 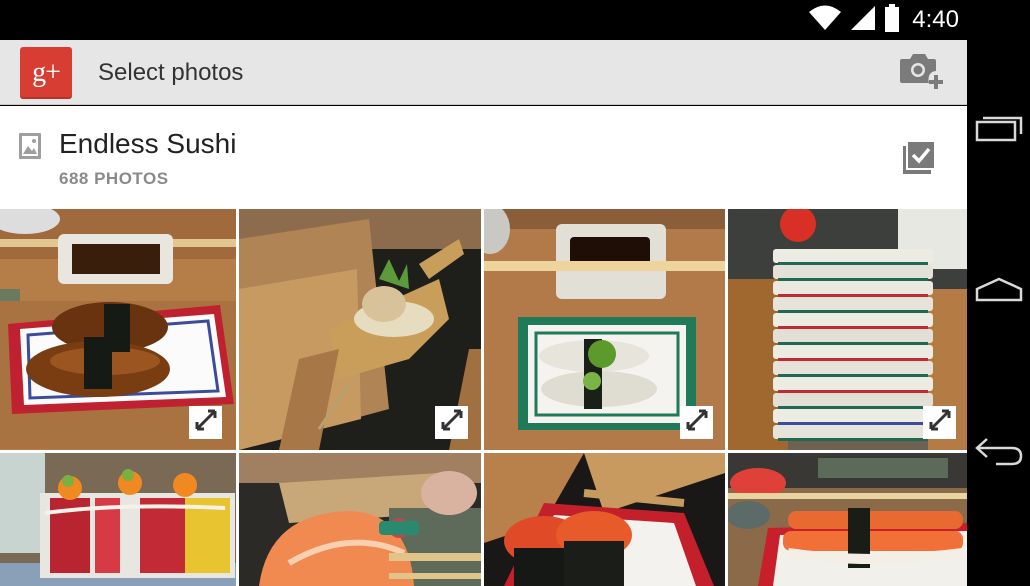 I want to click on clock: 4:40, so click(x=935, y=19).